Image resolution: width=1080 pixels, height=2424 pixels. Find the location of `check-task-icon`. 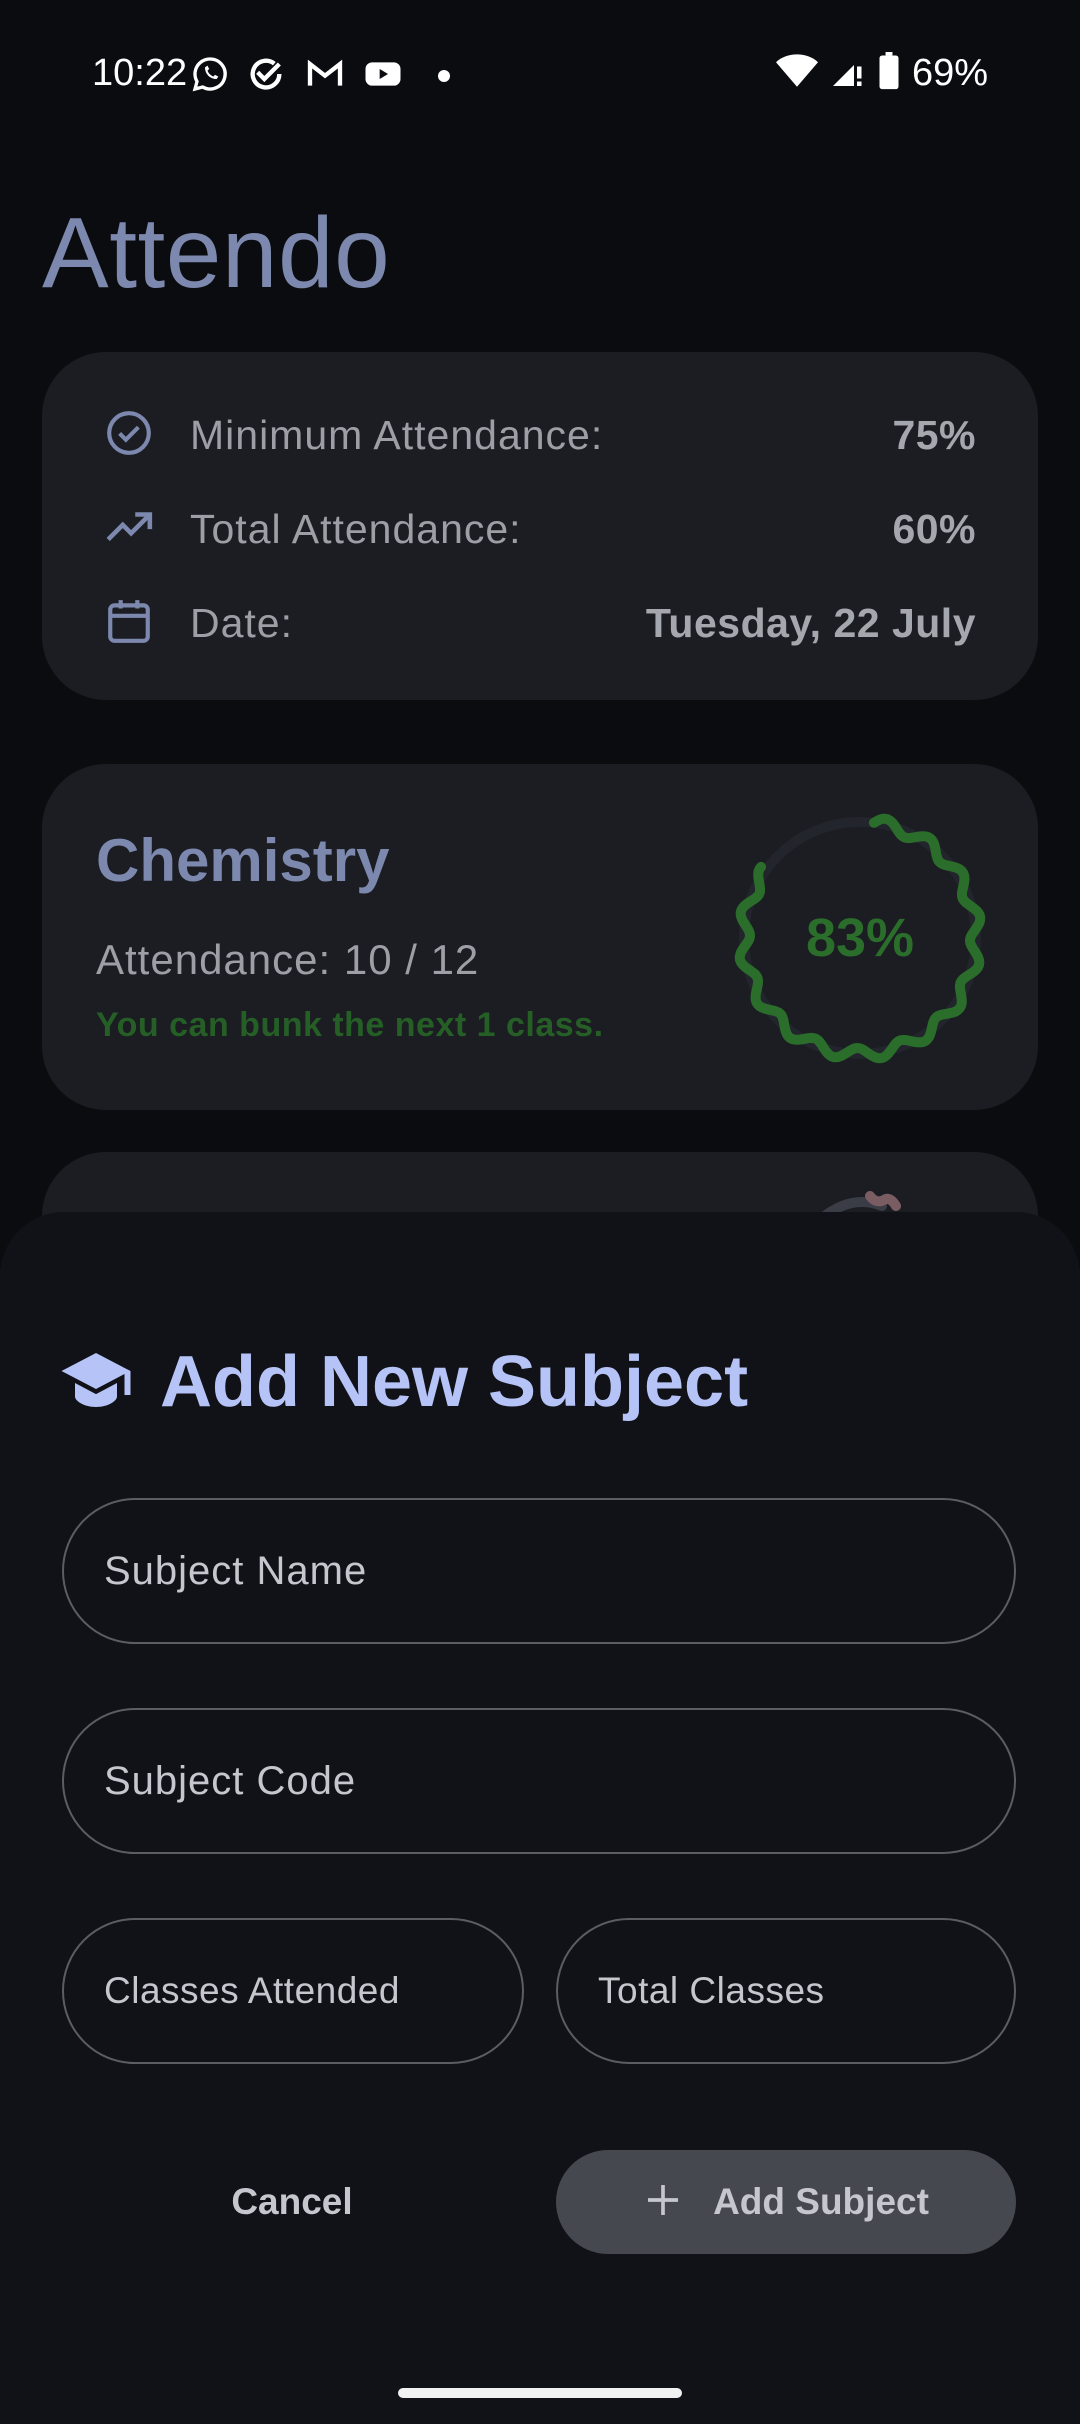

check-task-icon is located at coordinates (266, 76).